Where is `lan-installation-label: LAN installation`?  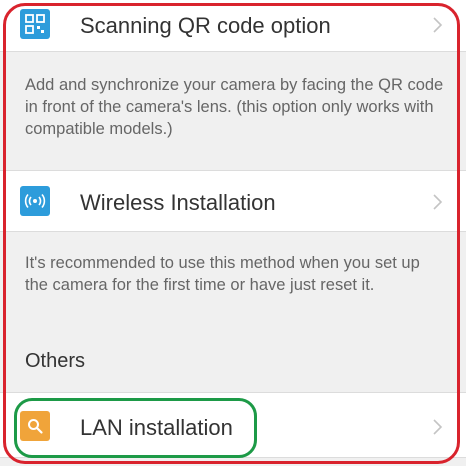 lan-installation-label: LAN installation is located at coordinates (156, 427).